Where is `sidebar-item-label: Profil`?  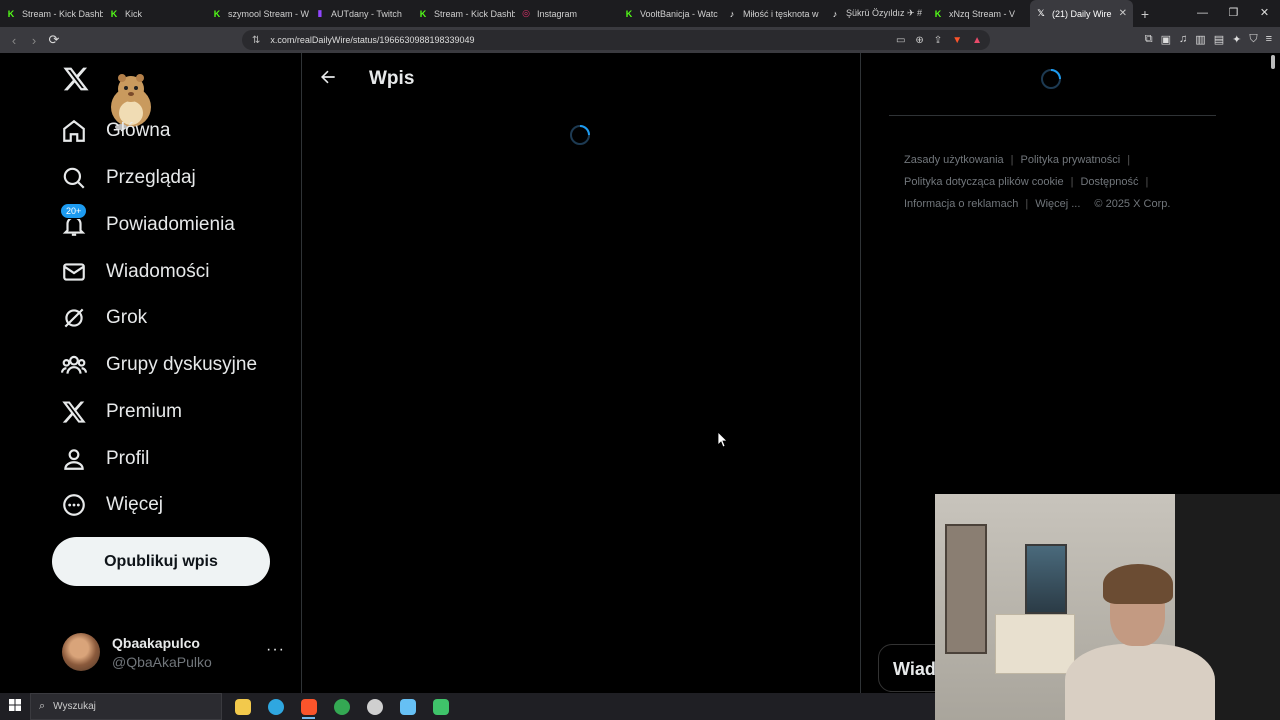
sidebar-item-label: Profil is located at coordinates (128, 458).